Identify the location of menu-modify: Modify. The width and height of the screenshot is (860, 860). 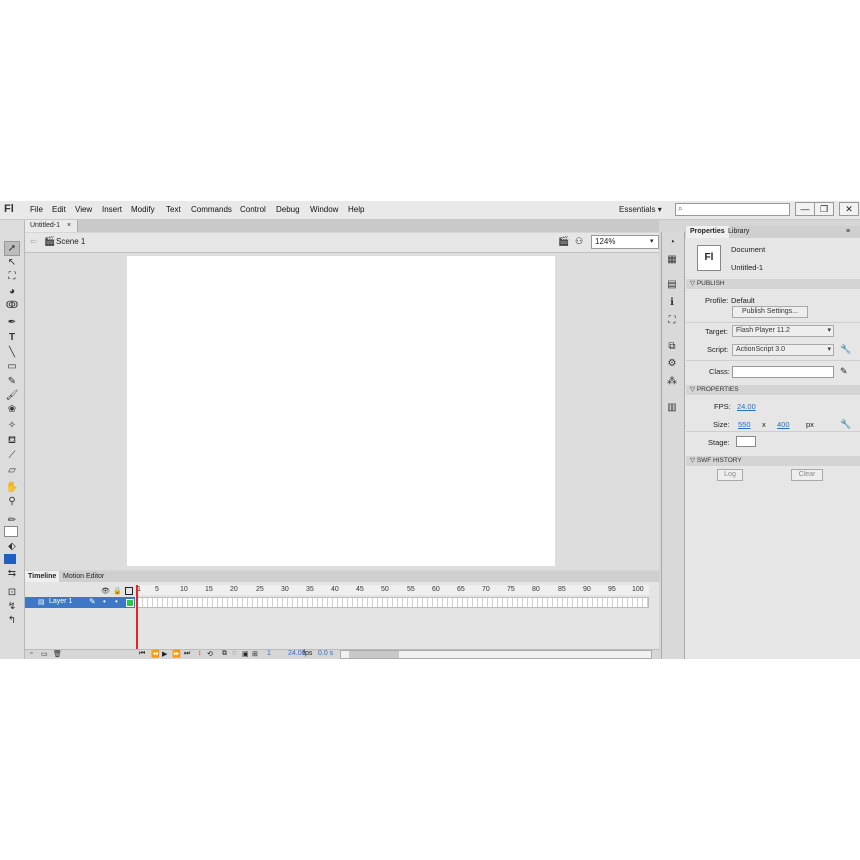
(143, 209).